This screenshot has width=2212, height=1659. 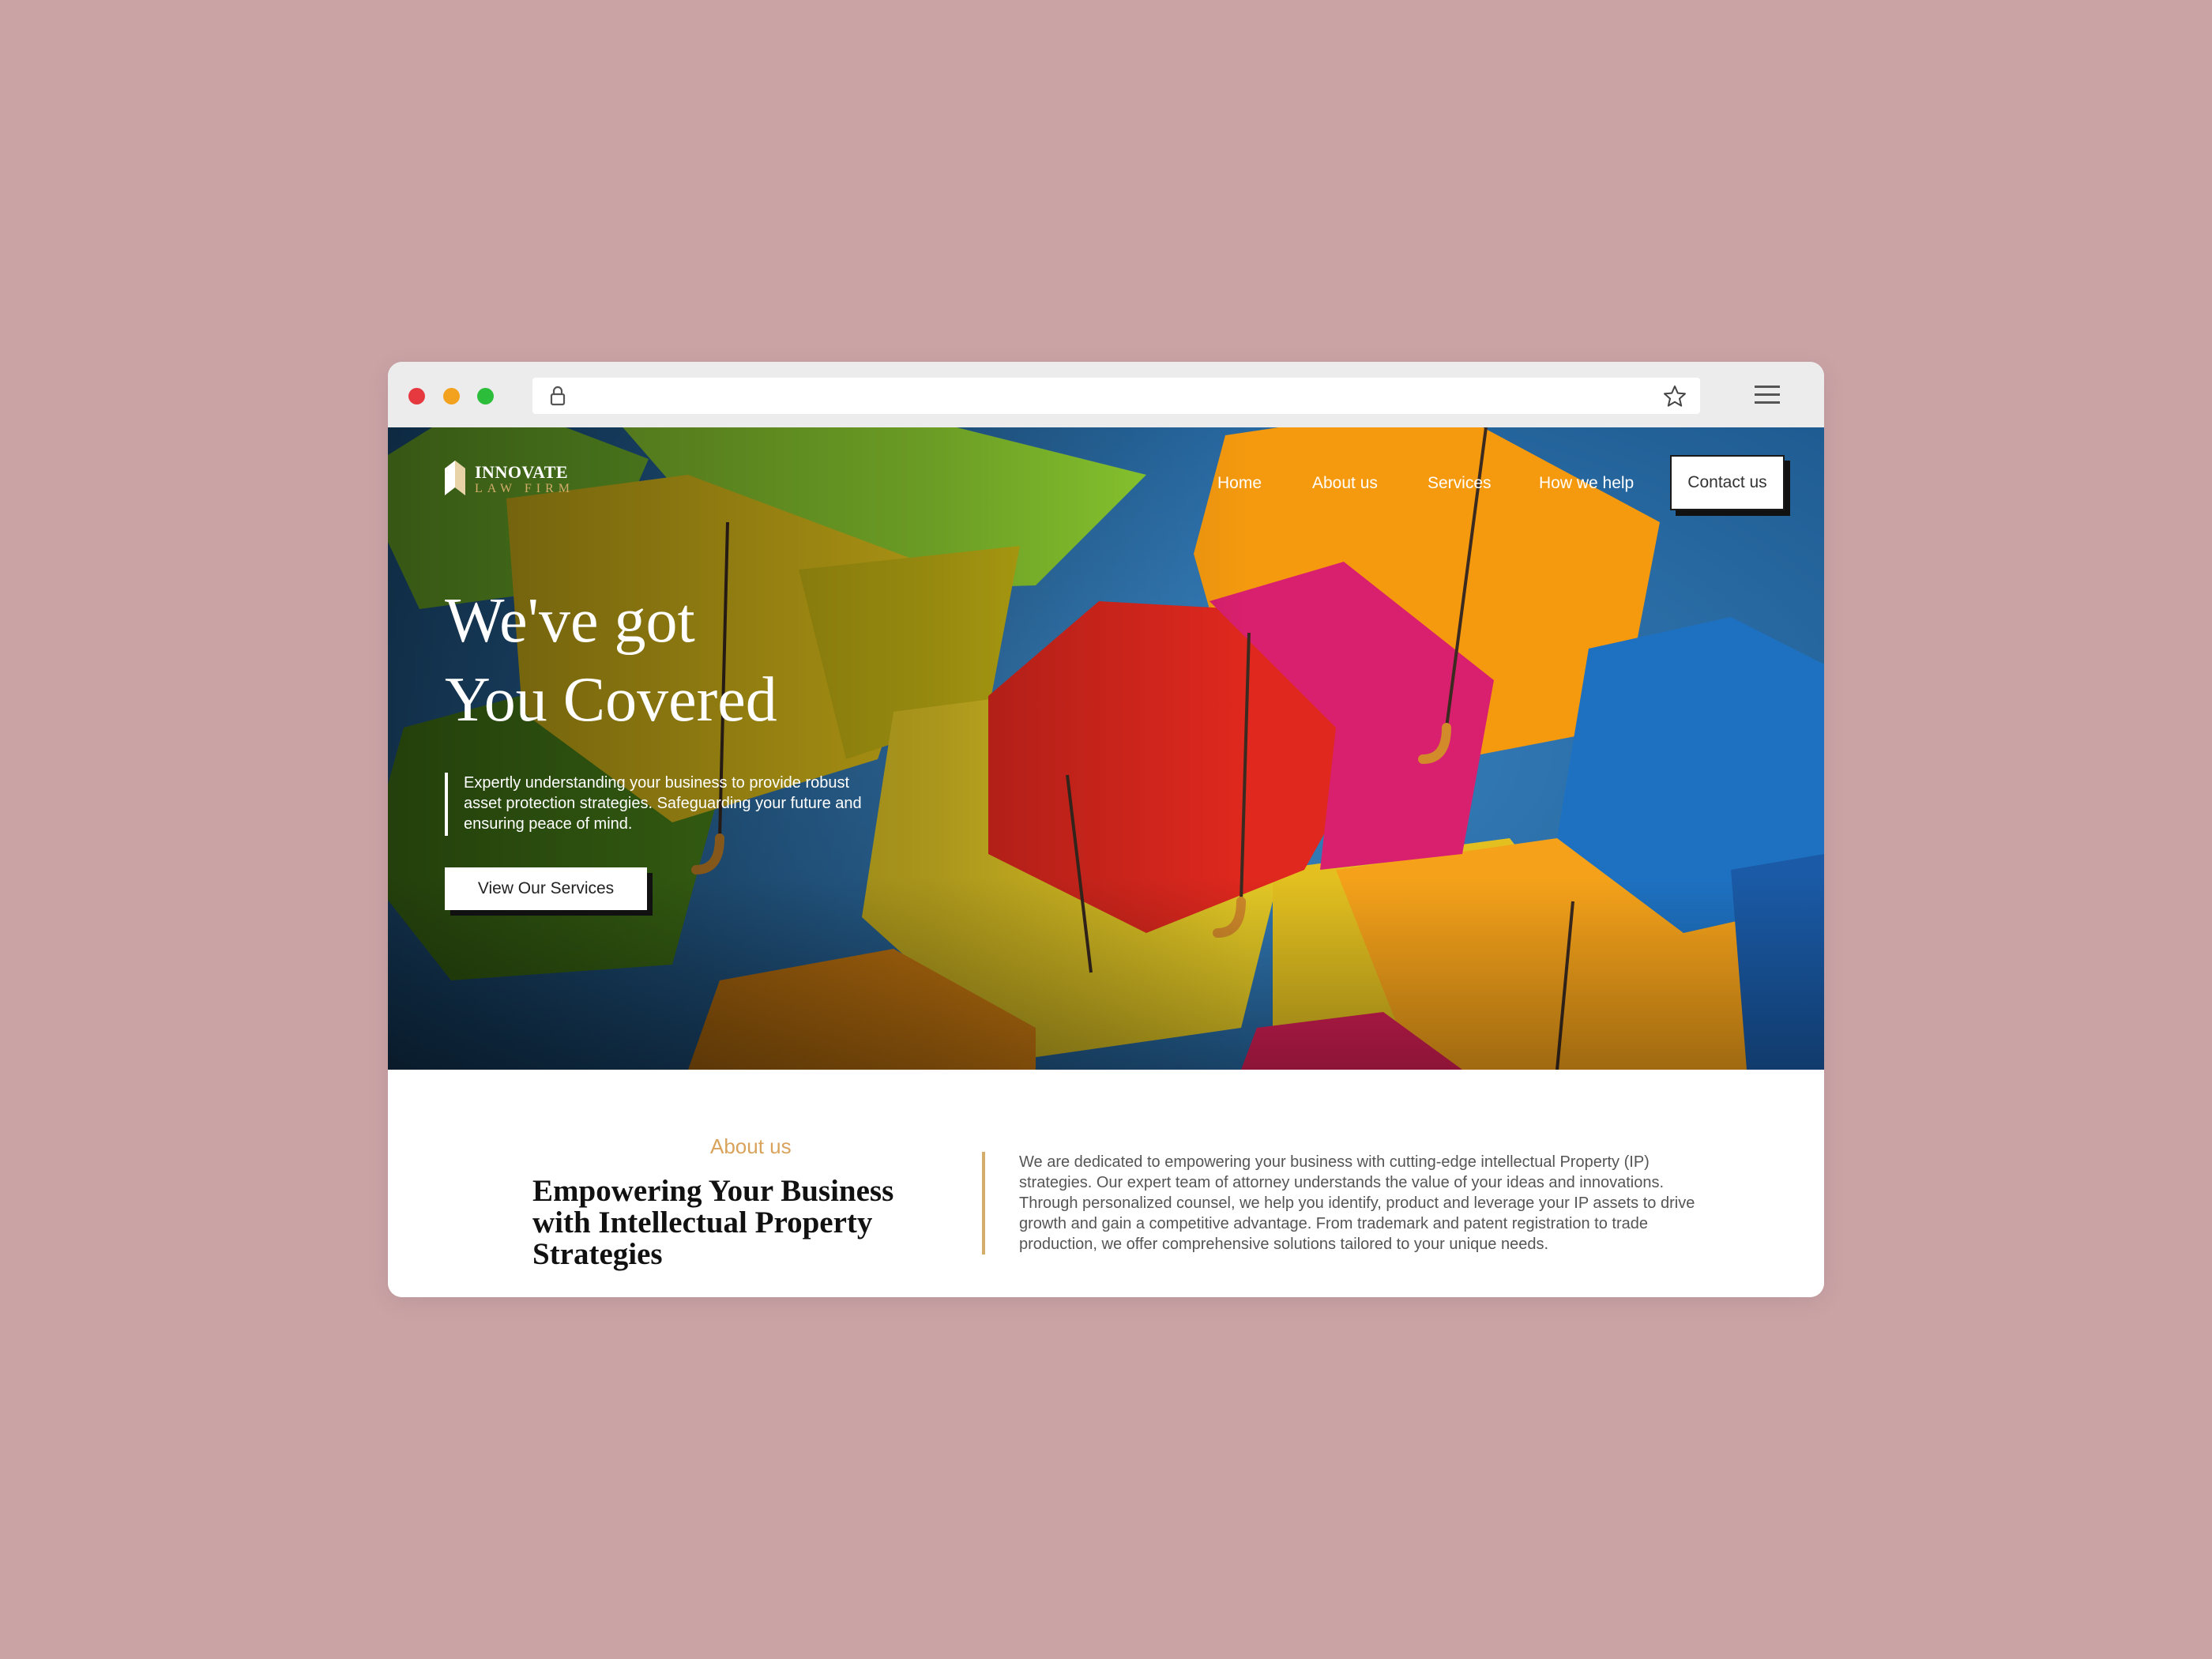 I want to click on menu-icon, so click(x=1767, y=395).